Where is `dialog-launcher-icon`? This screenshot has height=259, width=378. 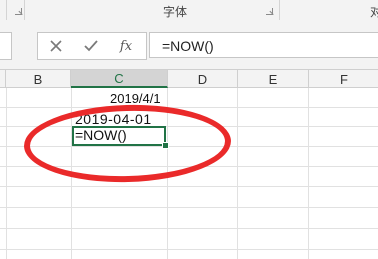 dialog-launcher-icon is located at coordinates (18, 11).